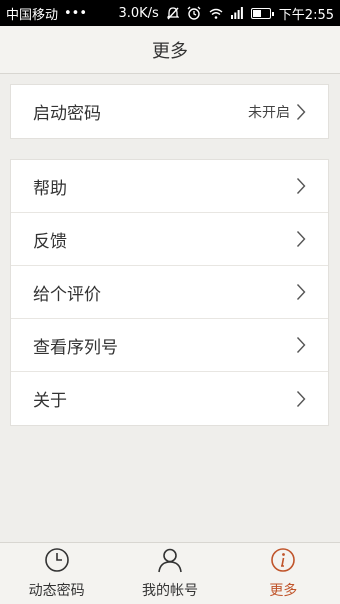 This screenshot has width=340, height=604. Describe the element at coordinates (169, 591) in the screenshot. I see `tab-label: 我的帐号` at that location.